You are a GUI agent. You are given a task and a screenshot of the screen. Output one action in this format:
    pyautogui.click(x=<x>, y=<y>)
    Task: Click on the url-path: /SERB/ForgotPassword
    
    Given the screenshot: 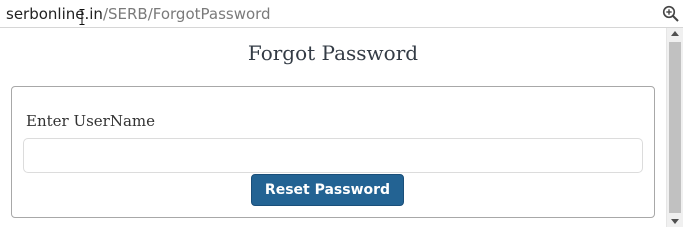 What is the action you would take?
    pyautogui.click(x=186, y=14)
    